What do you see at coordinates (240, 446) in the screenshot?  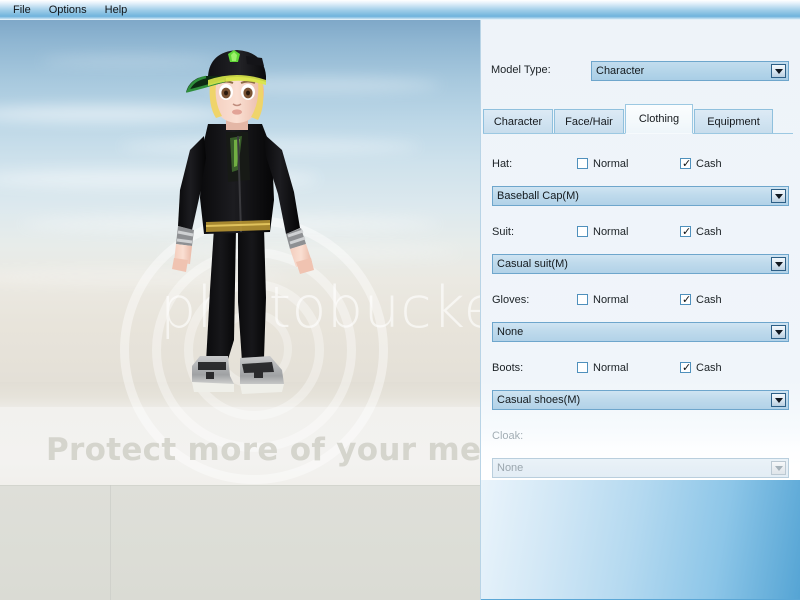 I see `ground-highlight-band` at bounding box center [240, 446].